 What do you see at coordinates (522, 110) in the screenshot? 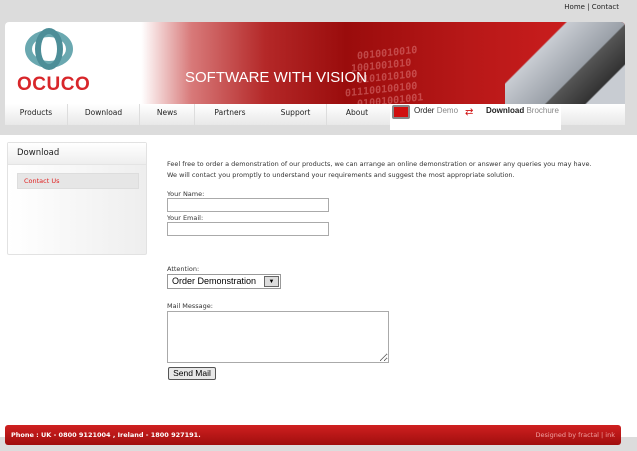
I see `download-brochure-link: Download Brochure` at bounding box center [522, 110].